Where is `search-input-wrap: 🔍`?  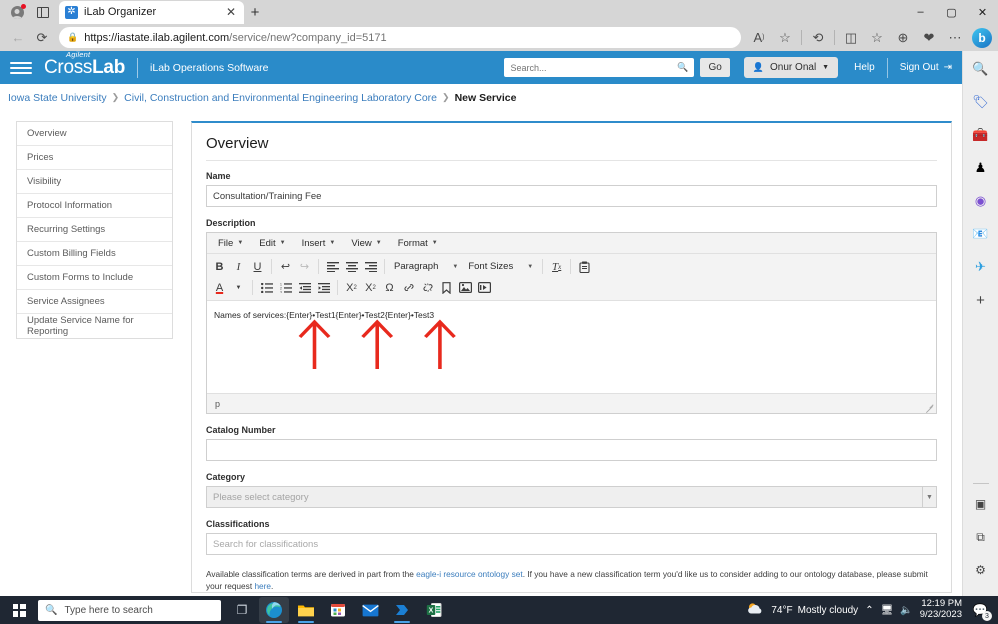
search-input-wrap: 🔍 is located at coordinates (599, 67).